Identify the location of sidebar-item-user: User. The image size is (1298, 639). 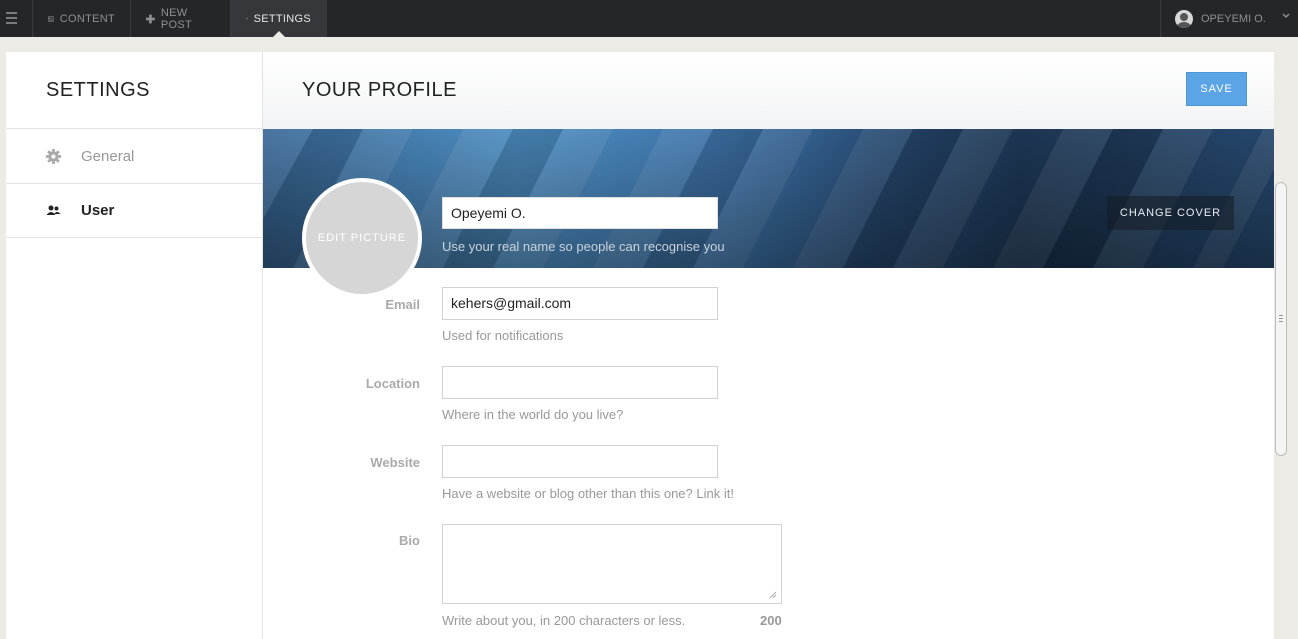
(134, 211).